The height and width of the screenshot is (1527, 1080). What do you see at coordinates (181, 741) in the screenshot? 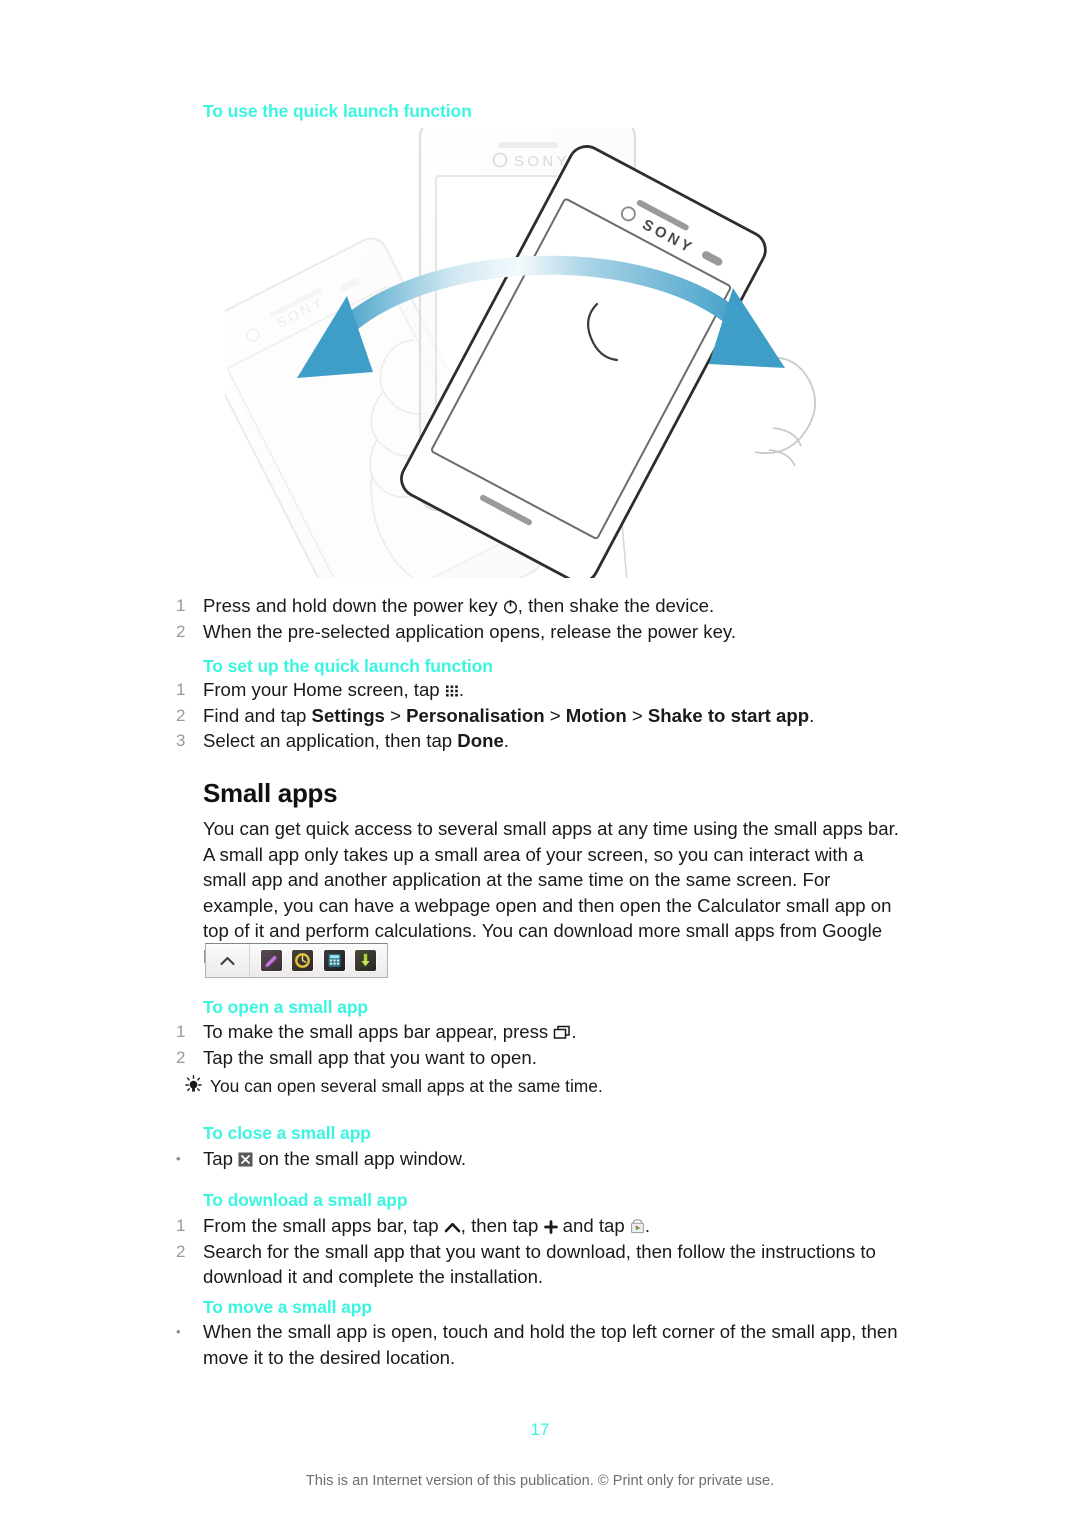
I see `list-marker: 3` at bounding box center [181, 741].